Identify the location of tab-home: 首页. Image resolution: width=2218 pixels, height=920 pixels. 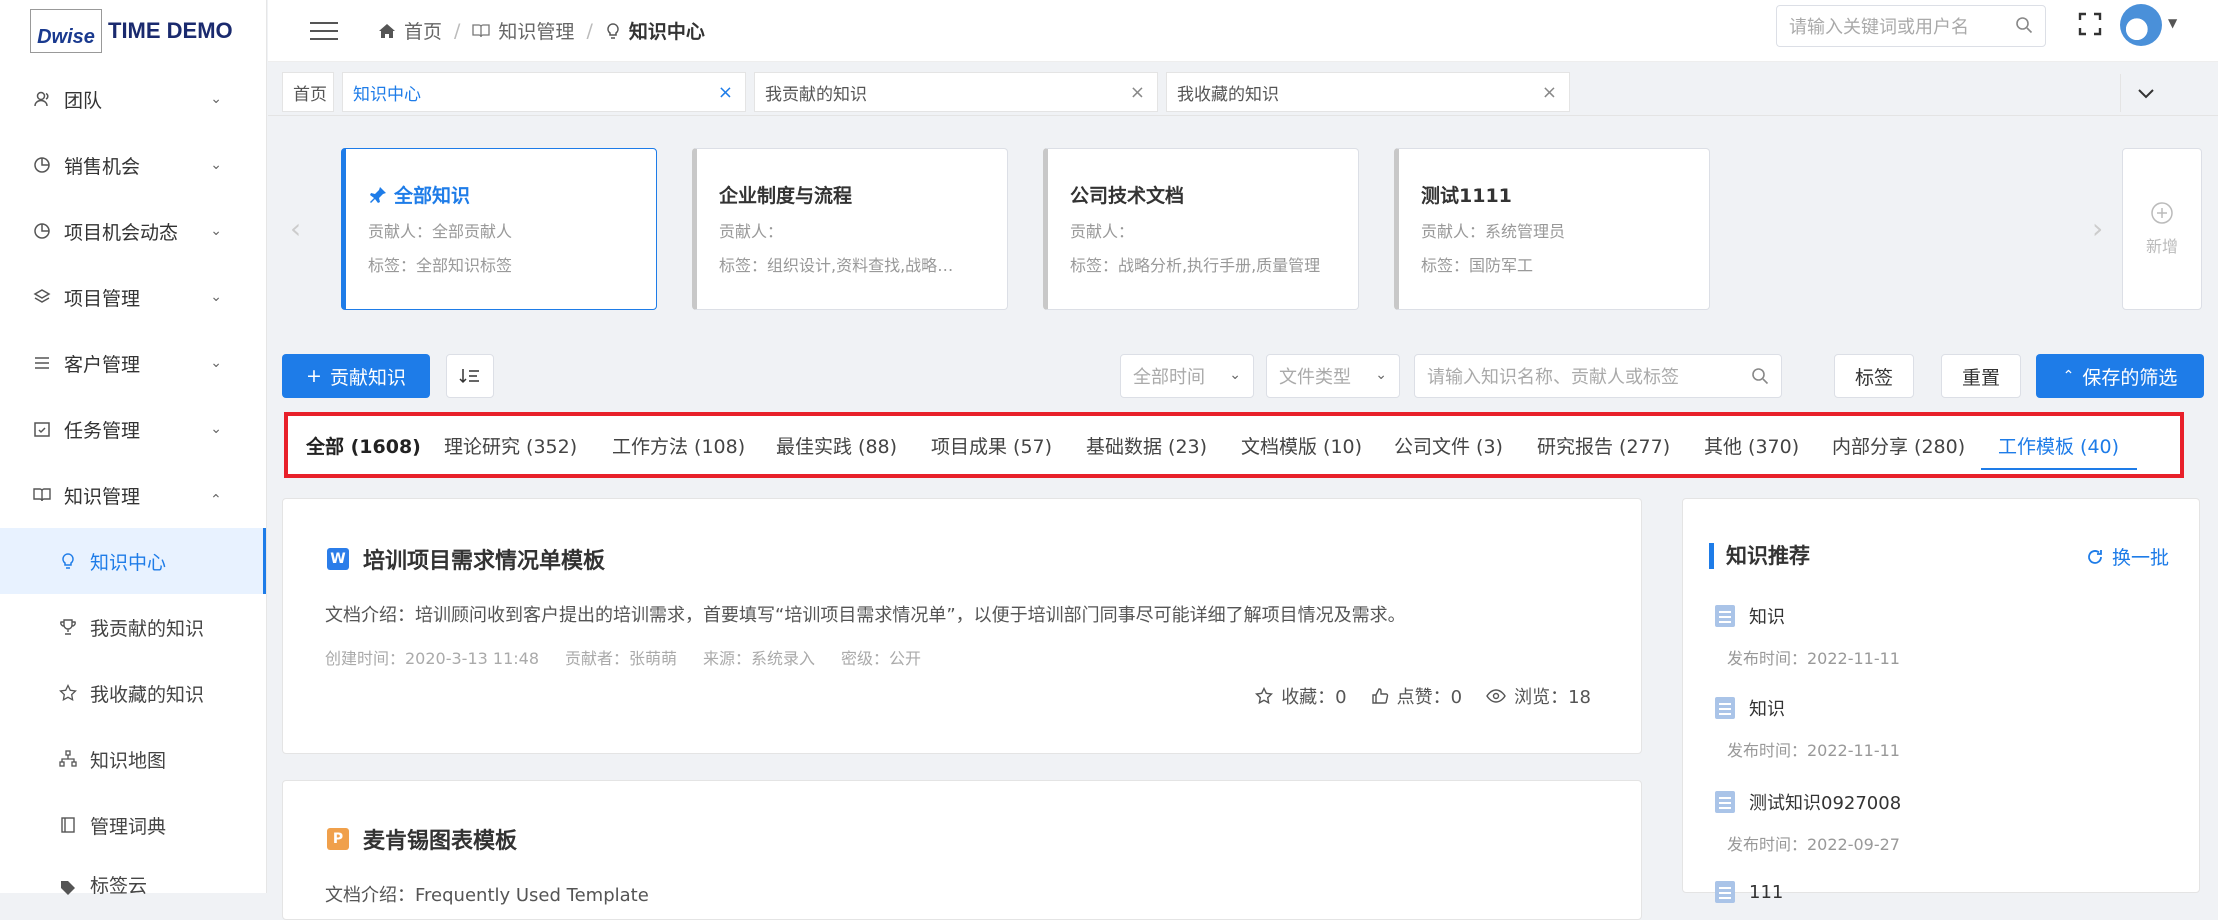
(308, 92).